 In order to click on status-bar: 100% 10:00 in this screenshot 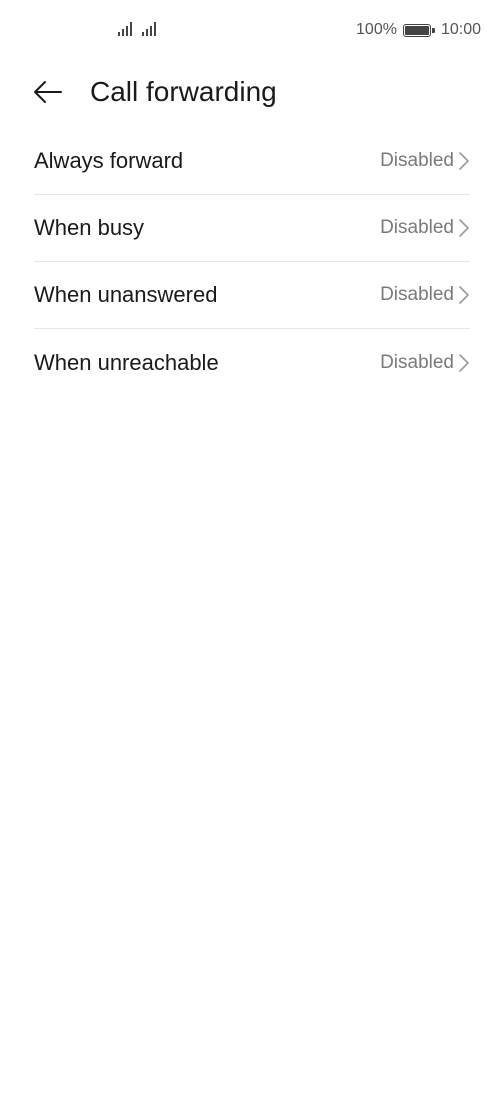, I will do `click(252, 31)`.